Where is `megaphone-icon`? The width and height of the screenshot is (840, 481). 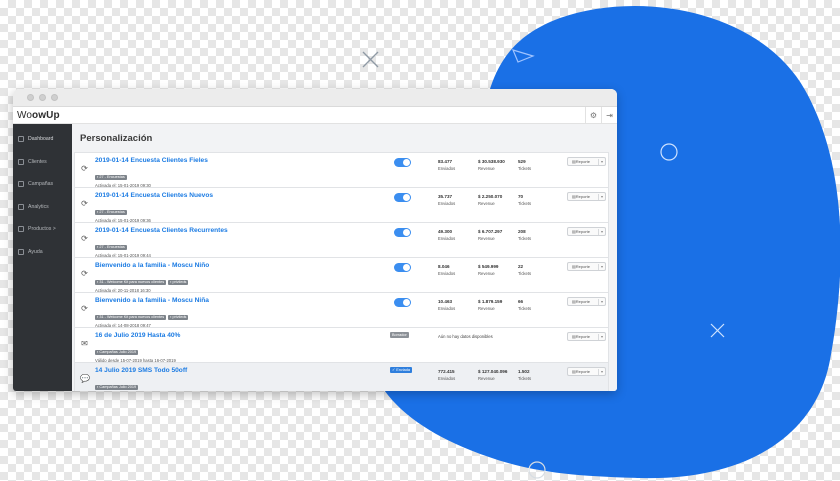 megaphone-icon is located at coordinates (21, 184).